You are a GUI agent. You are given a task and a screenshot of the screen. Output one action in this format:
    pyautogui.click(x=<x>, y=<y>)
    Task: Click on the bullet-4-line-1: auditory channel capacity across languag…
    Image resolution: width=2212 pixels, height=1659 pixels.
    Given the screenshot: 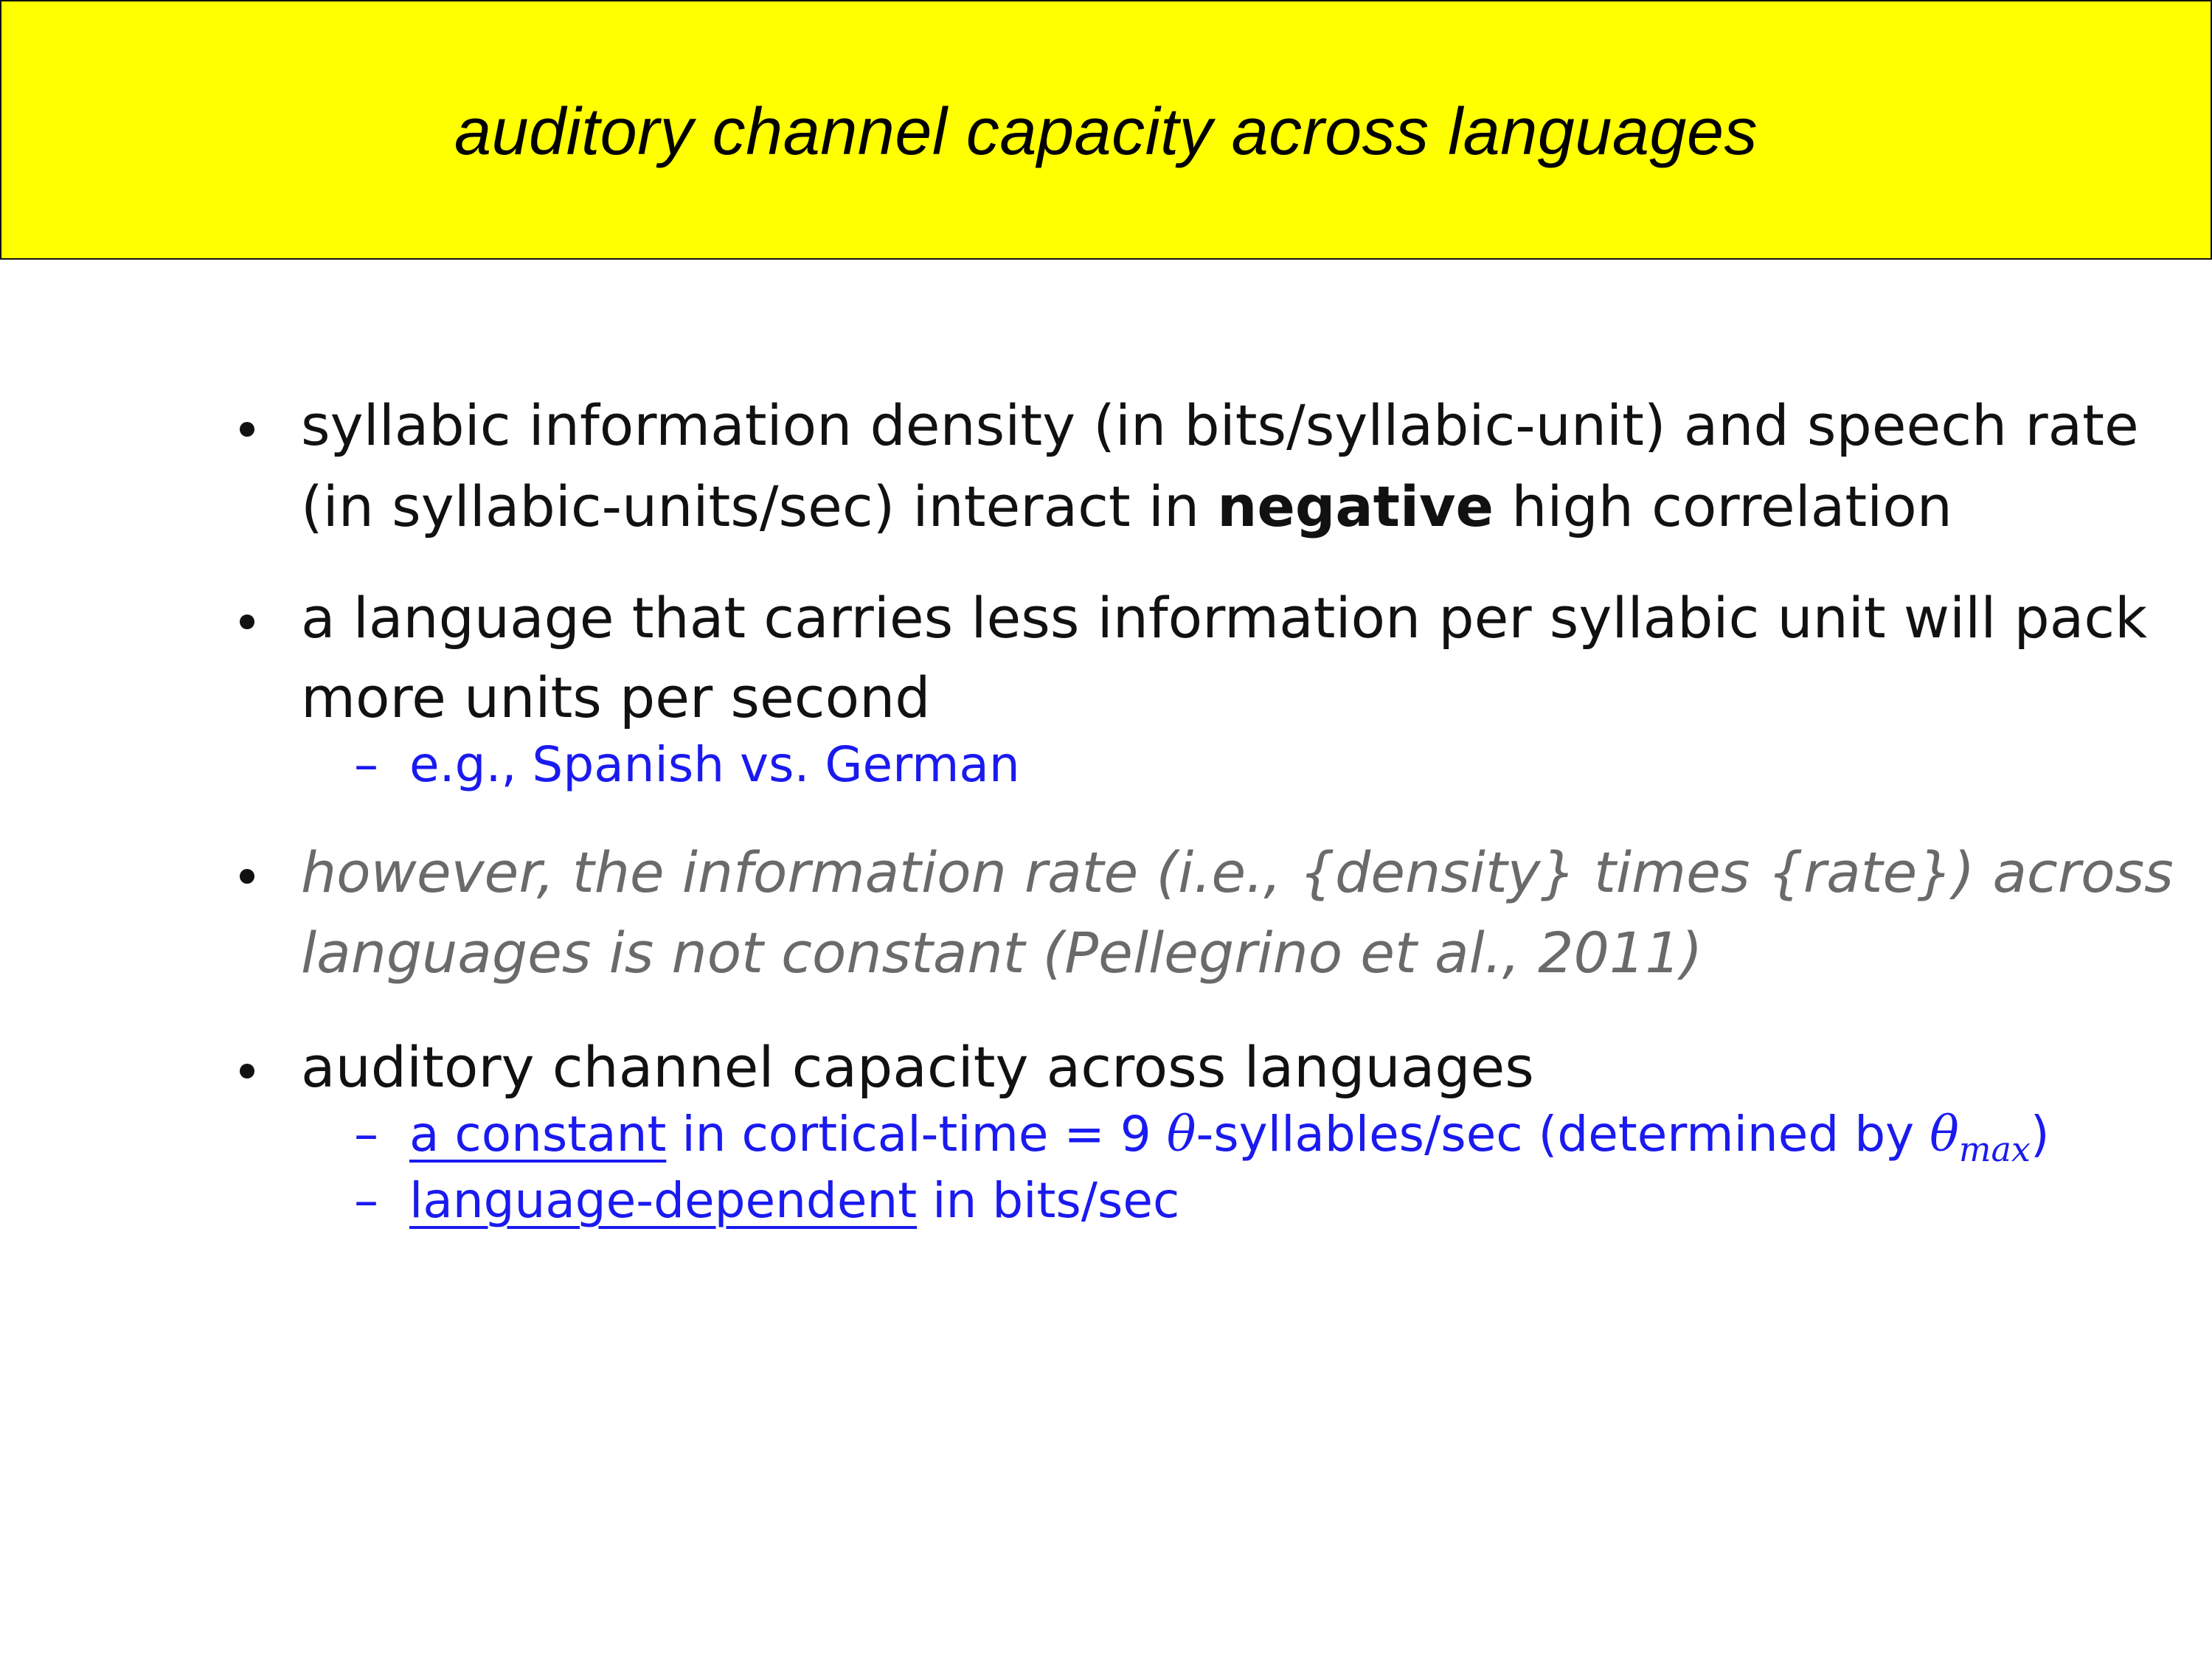 What is the action you would take?
    pyautogui.click(x=918, y=1067)
    